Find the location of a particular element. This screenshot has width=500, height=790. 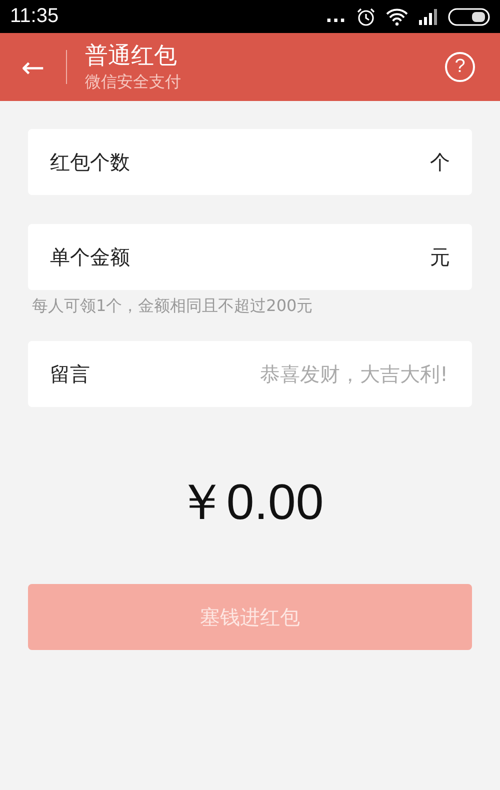

page-title: 普通红包 is located at coordinates (131, 56).